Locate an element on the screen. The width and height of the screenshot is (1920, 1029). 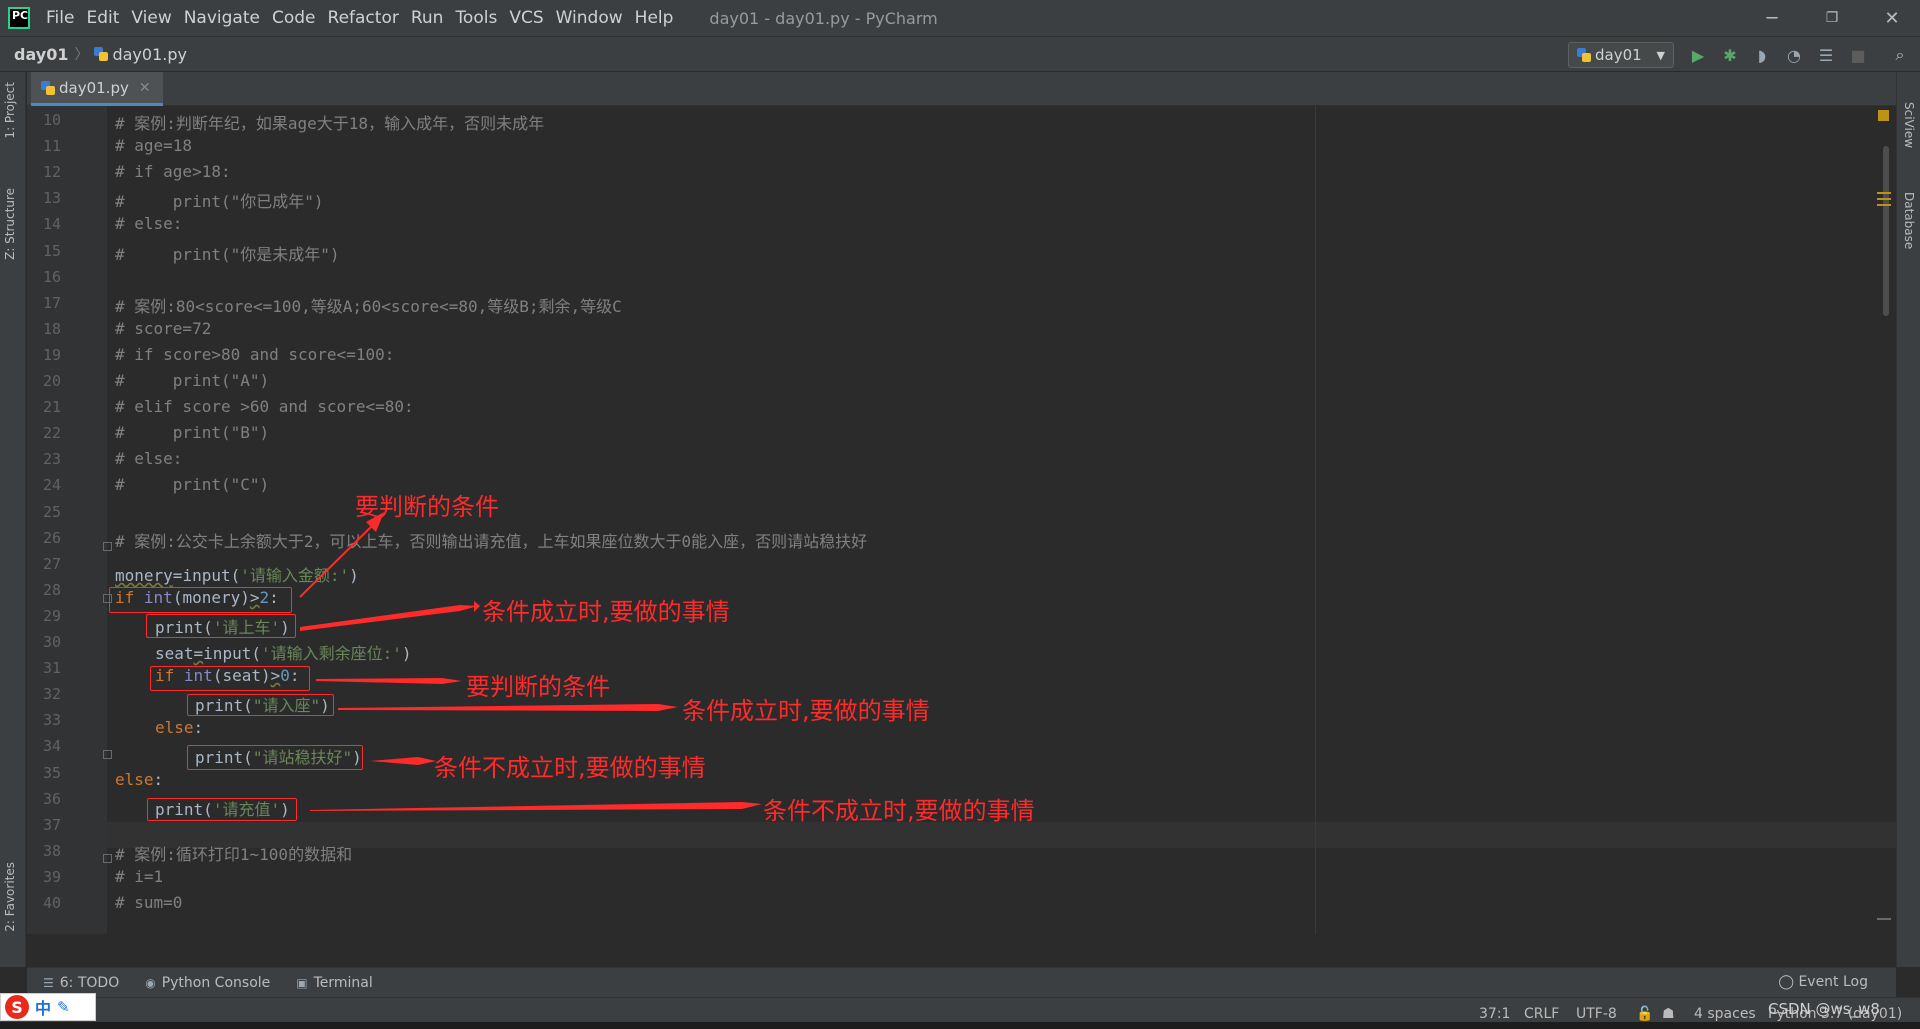
handwriting-pen-icon: ✎ is located at coordinates (63, 1007).